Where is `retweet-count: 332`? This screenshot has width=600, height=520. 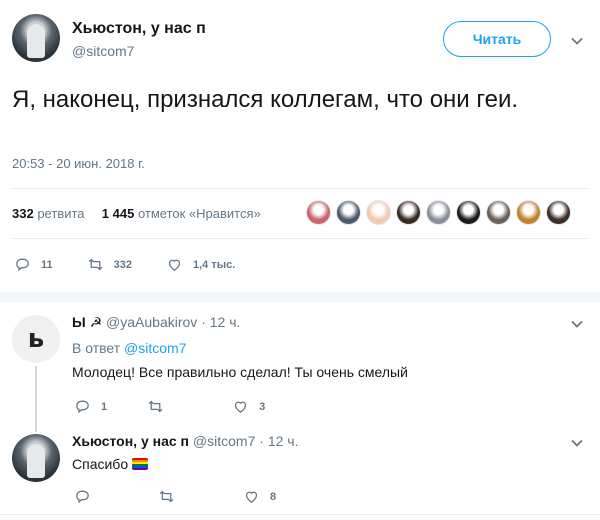 retweet-count: 332 is located at coordinates (122, 264).